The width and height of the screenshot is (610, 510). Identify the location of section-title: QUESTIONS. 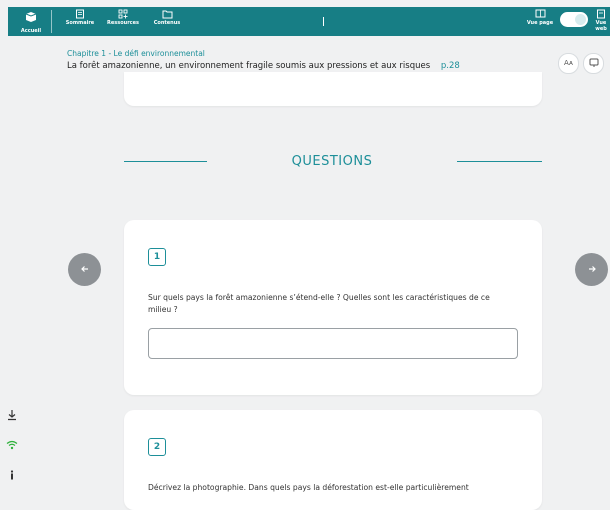
(332, 161).